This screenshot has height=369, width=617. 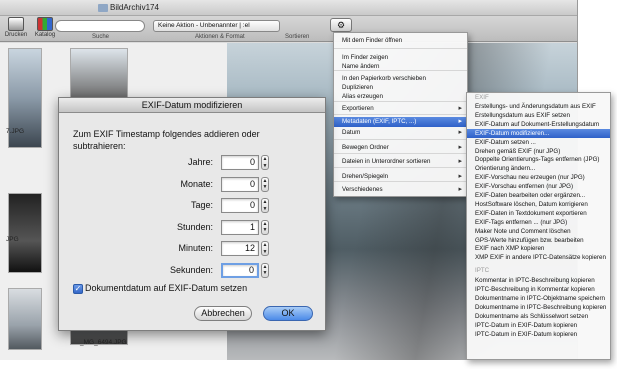 What do you see at coordinates (400, 177) in the screenshot?
I see `menu-item: Drehen/Spiegeln` at bounding box center [400, 177].